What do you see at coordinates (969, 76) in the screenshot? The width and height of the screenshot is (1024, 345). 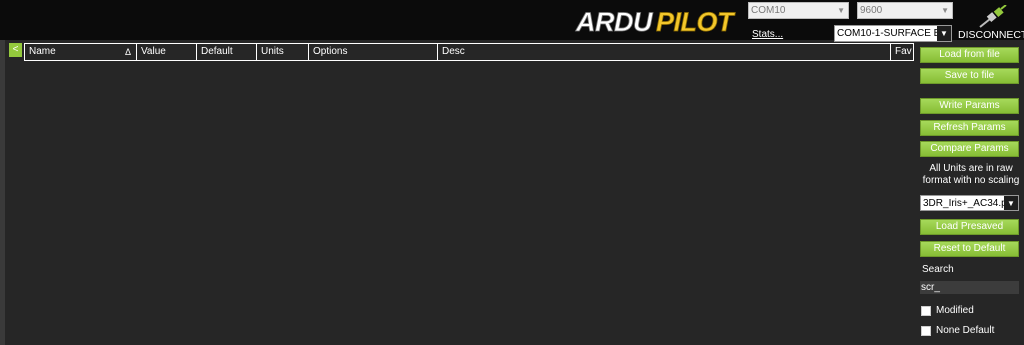 I see `save-to-file-button: Save to file` at bounding box center [969, 76].